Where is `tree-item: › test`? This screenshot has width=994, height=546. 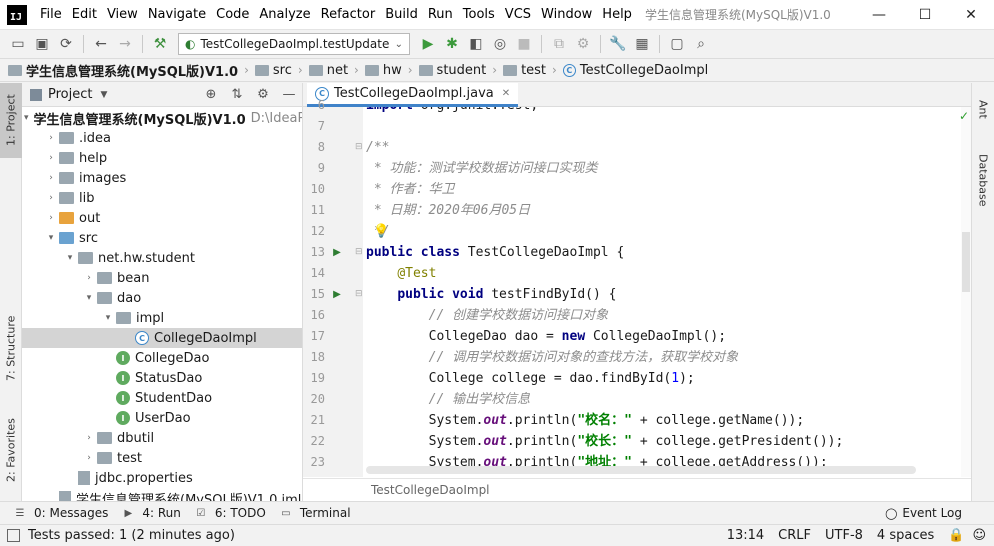 tree-item: › test is located at coordinates (162, 458).